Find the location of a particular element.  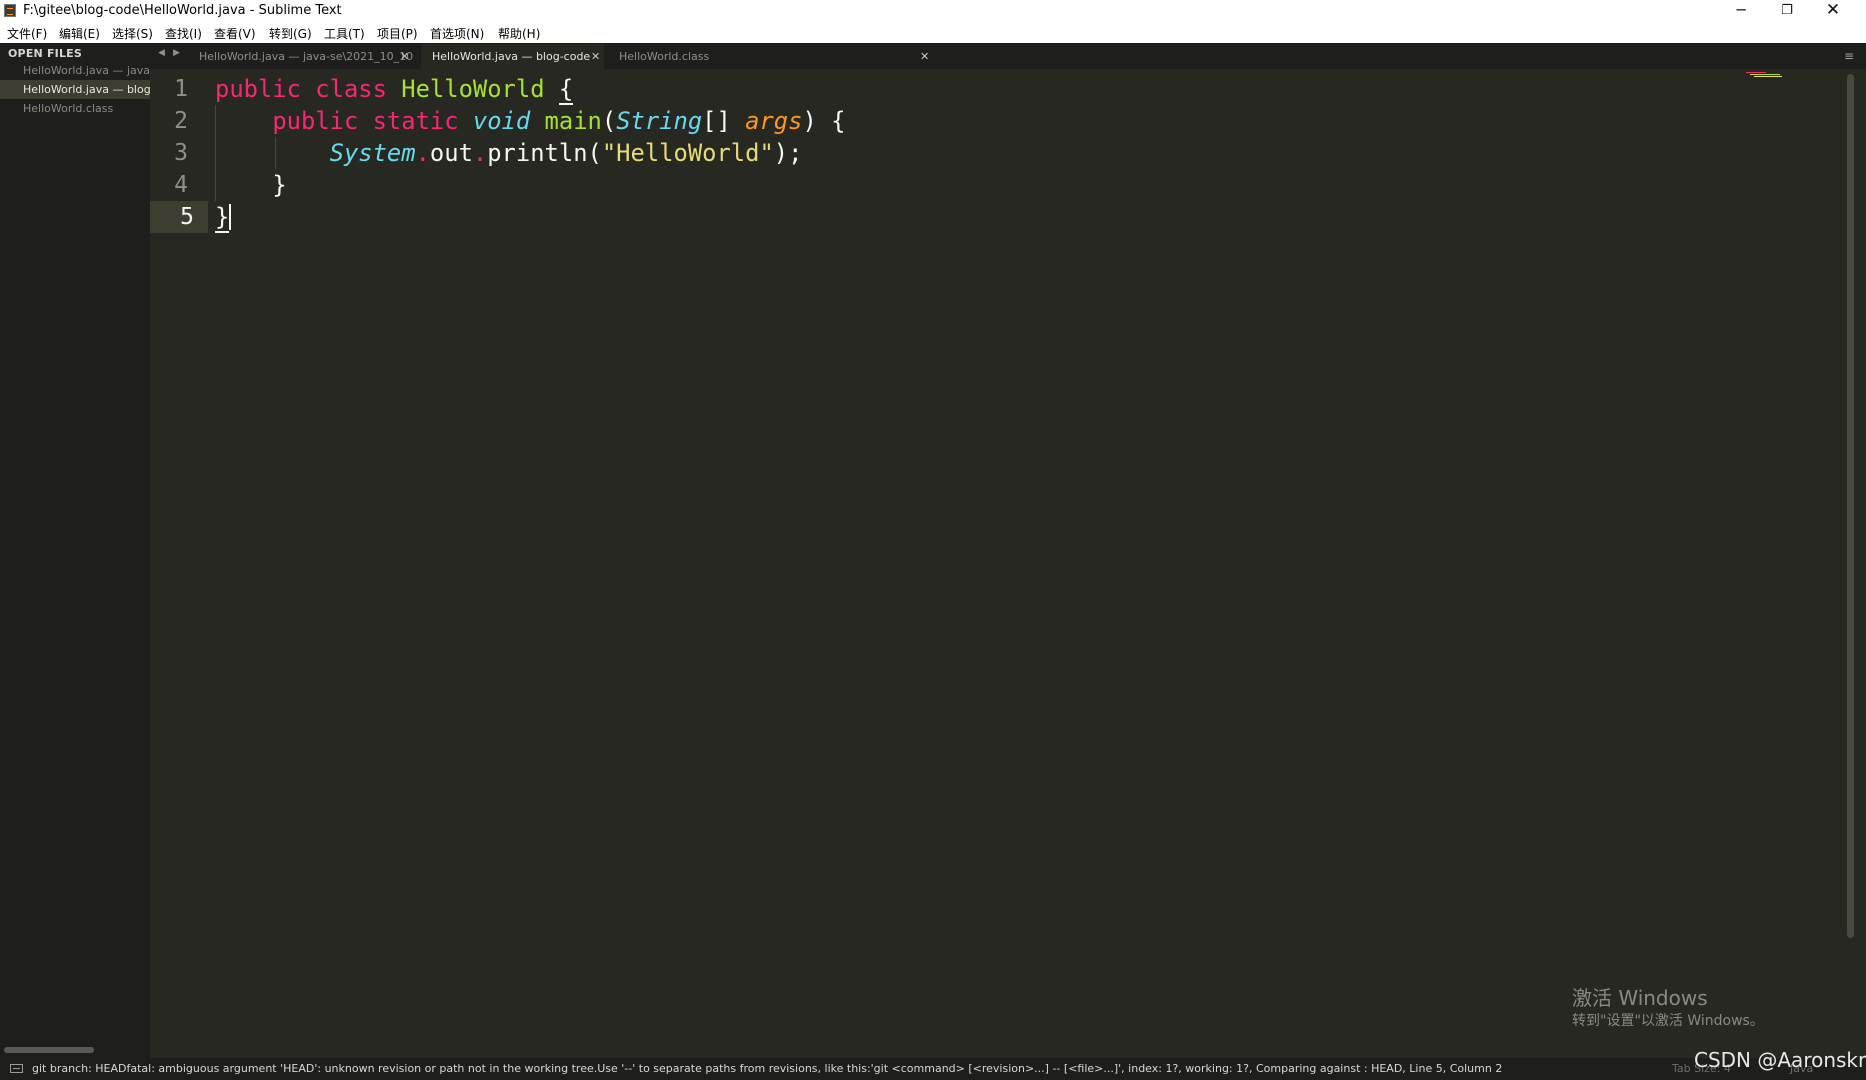

token-method: println is located at coordinates (537, 153).